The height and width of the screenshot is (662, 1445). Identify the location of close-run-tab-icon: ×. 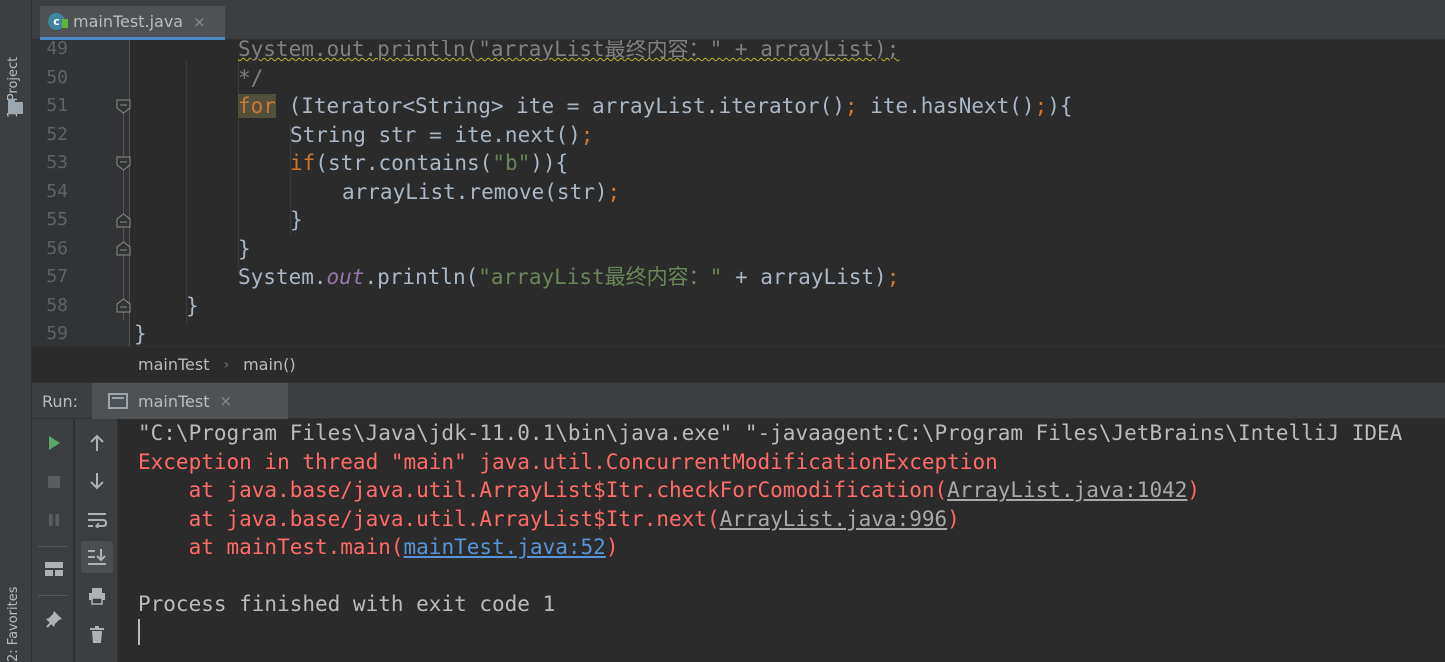
(225, 401).